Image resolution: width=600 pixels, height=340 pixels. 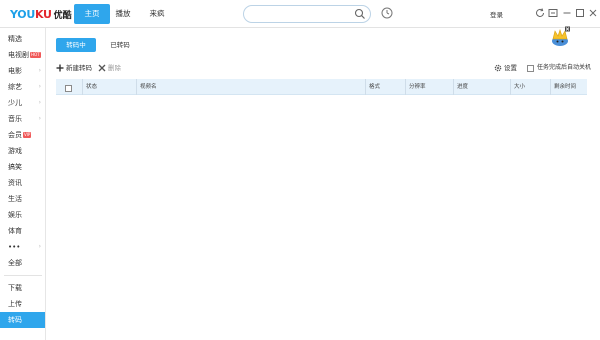 I want to click on tab-play: 播放, so click(x=123, y=14).